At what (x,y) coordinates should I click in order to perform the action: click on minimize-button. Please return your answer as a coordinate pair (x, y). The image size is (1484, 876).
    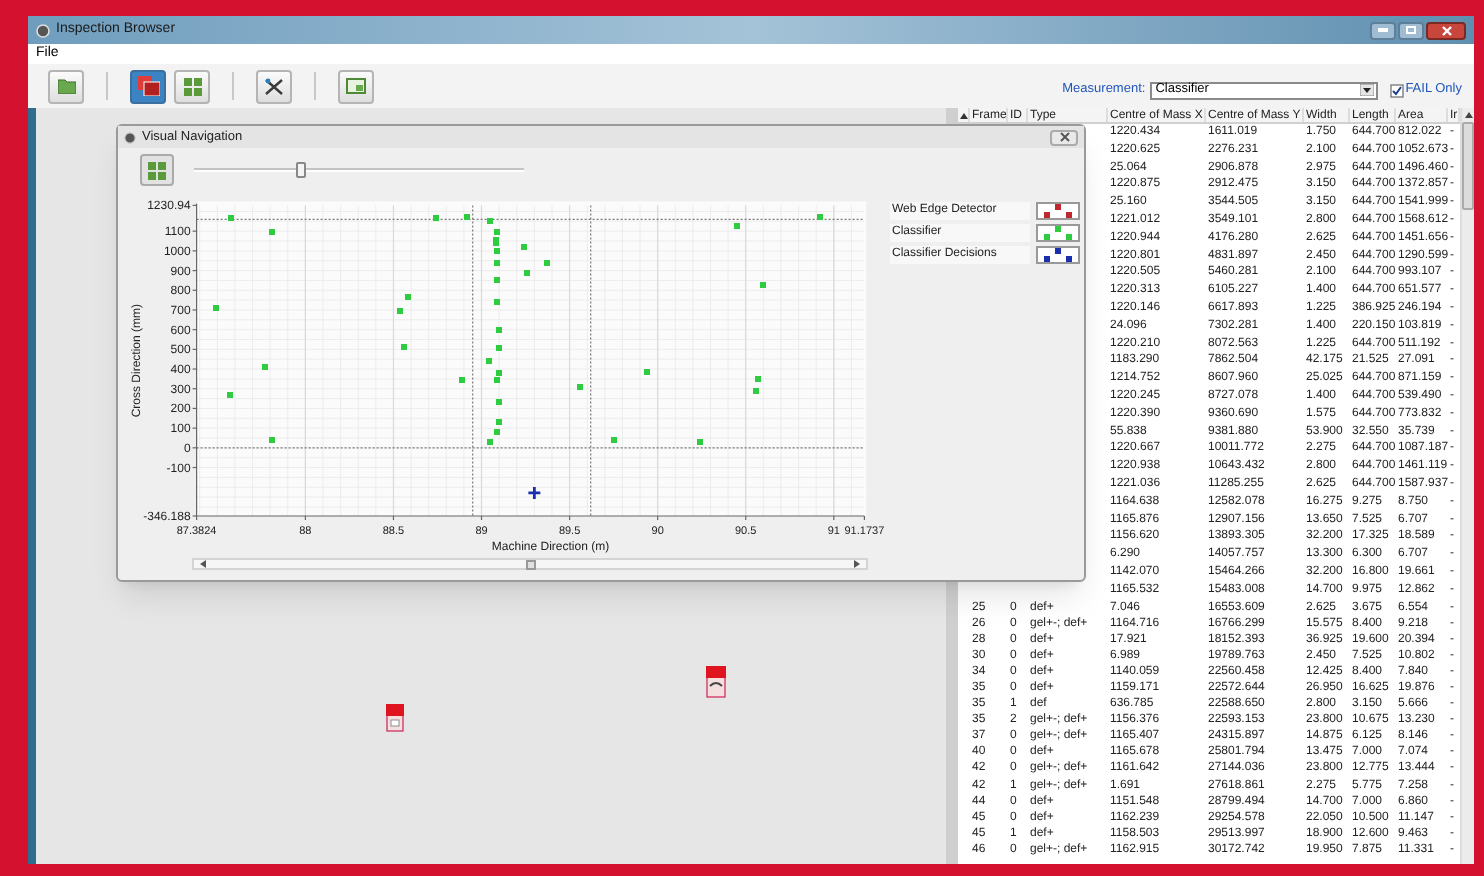
    Looking at the image, I should click on (1383, 30).